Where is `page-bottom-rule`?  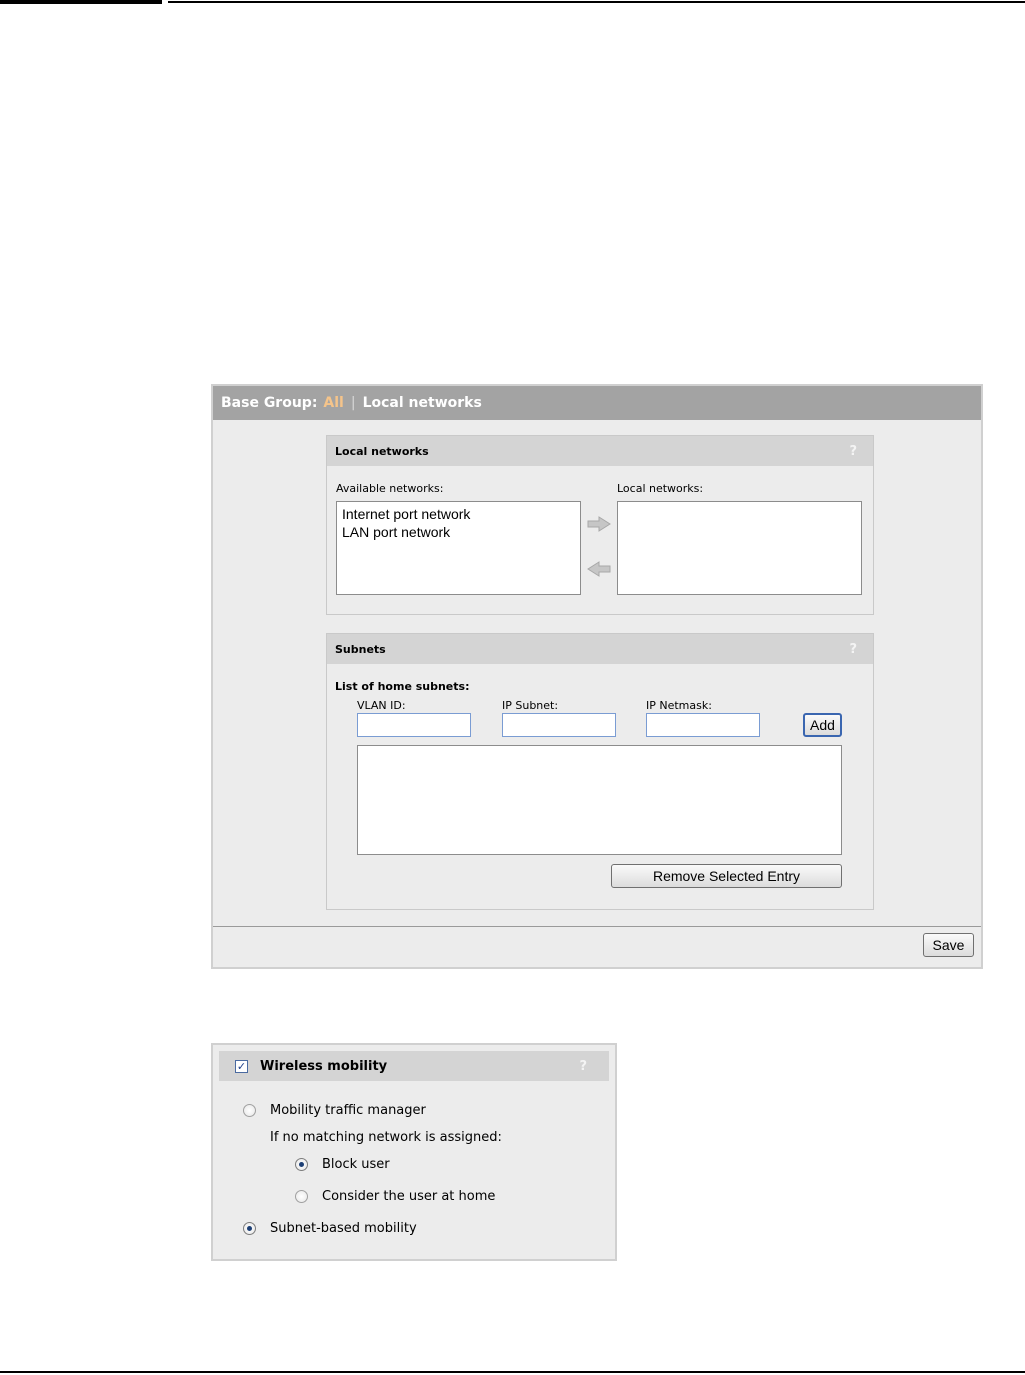 page-bottom-rule is located at coordinates (512, 1372).